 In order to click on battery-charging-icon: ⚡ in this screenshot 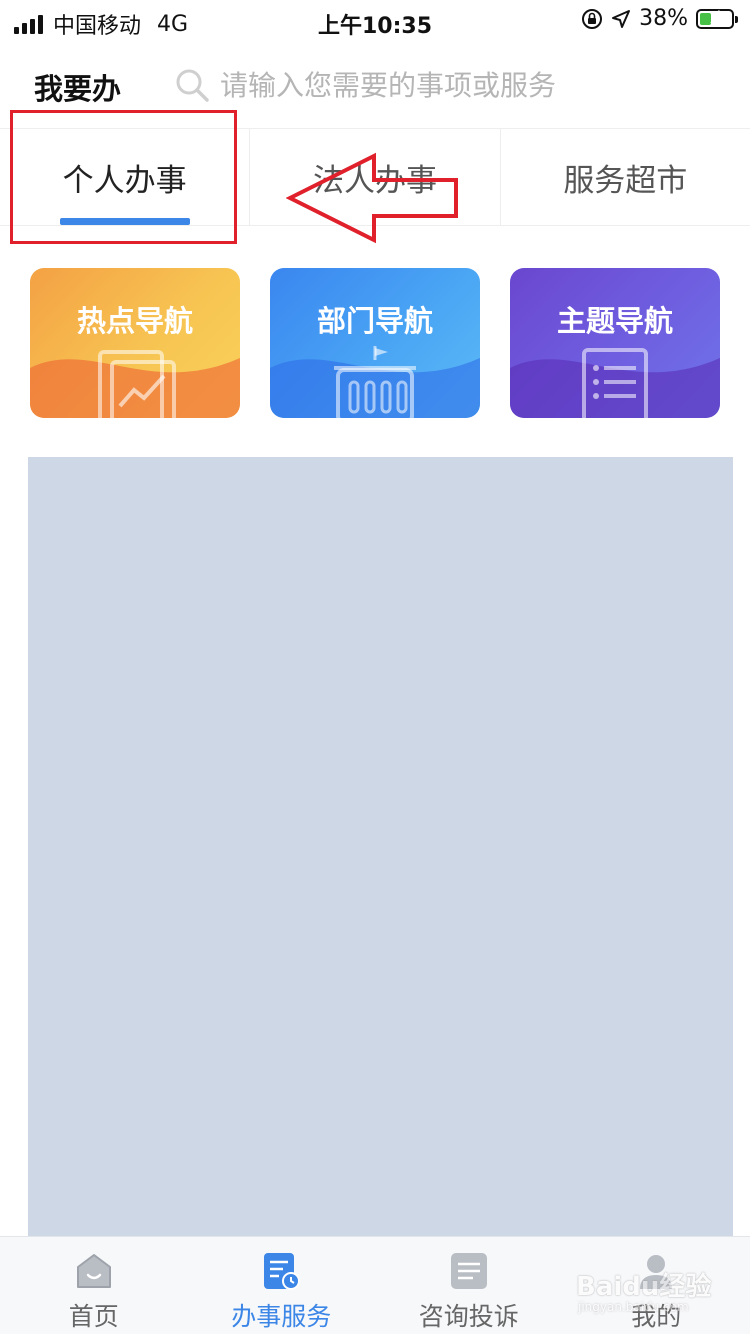, I will do `click(717, 18)`.